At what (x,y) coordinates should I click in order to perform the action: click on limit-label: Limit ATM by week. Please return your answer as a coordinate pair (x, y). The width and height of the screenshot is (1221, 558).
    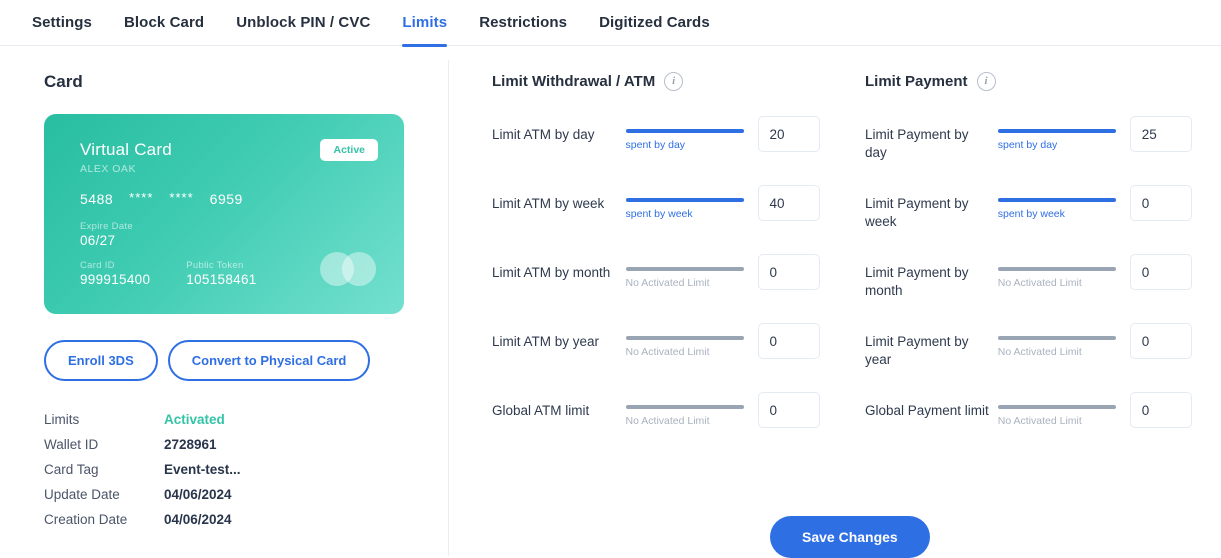
    Looking at the image, I should click on (548, 203).